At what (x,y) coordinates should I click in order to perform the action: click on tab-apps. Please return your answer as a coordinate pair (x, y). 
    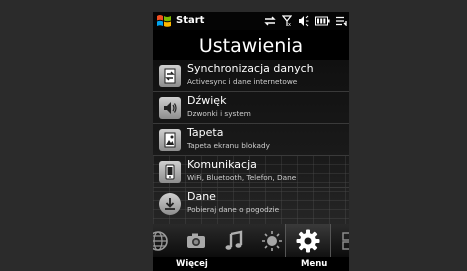
    Looking at the image, I should click on (341, 240).